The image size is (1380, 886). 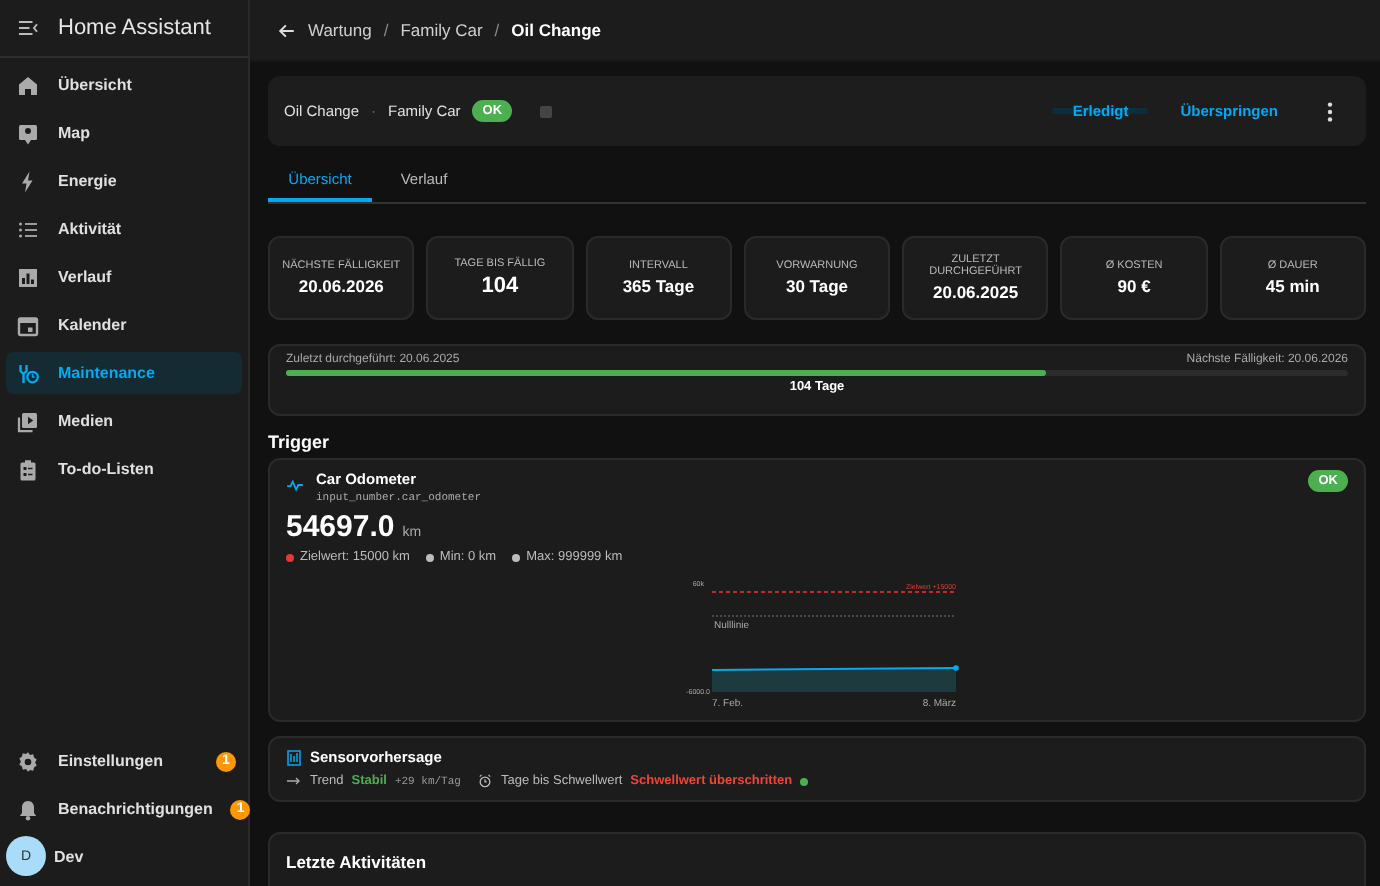 What do you see at coordinates (976, 292) in the screenshot?
I see `stat-value: 20.06.2025` at bounding box center [976, 292].